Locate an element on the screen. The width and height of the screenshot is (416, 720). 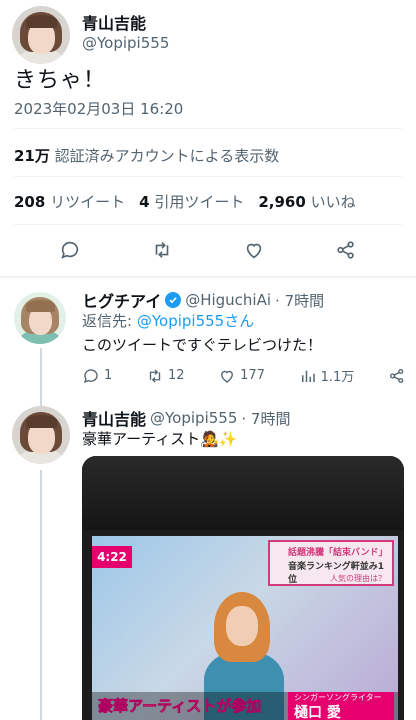
tv-caption-text: 豪華アーティストが参加 is located at coordinates (180, 706).